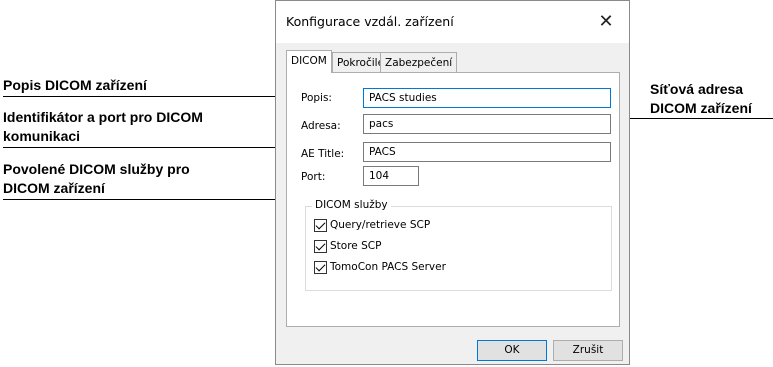 Image resolution: width=773 pixels, height=367 pixels. What do you see at coordinates (512, 350) in the screenshot?
I see `ok-button: OK` at bounding box center [512, 350].